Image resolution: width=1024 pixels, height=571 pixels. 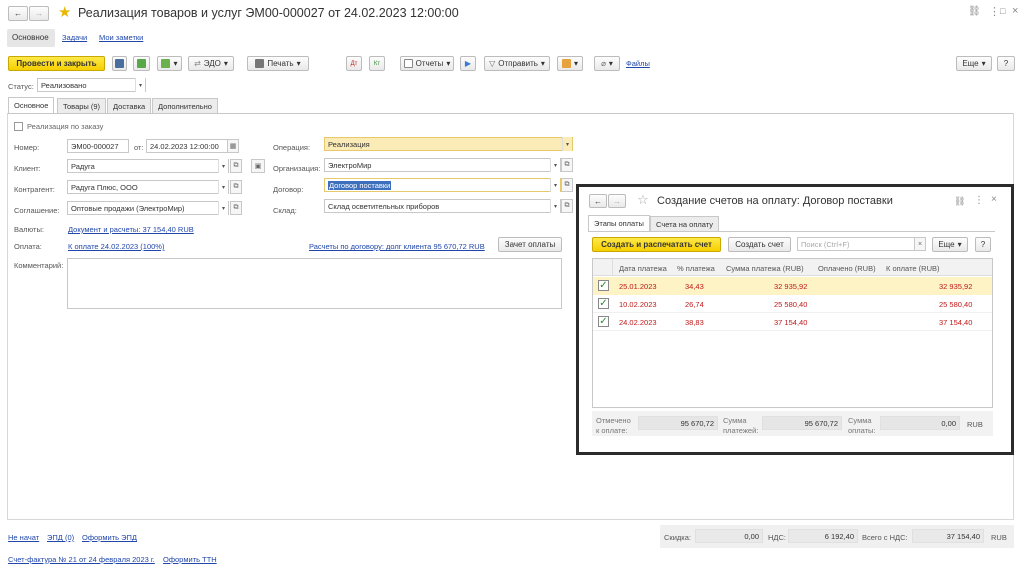 I want to click on offset-payment-button: Зачет оплаты, so click(x=530, y=244).